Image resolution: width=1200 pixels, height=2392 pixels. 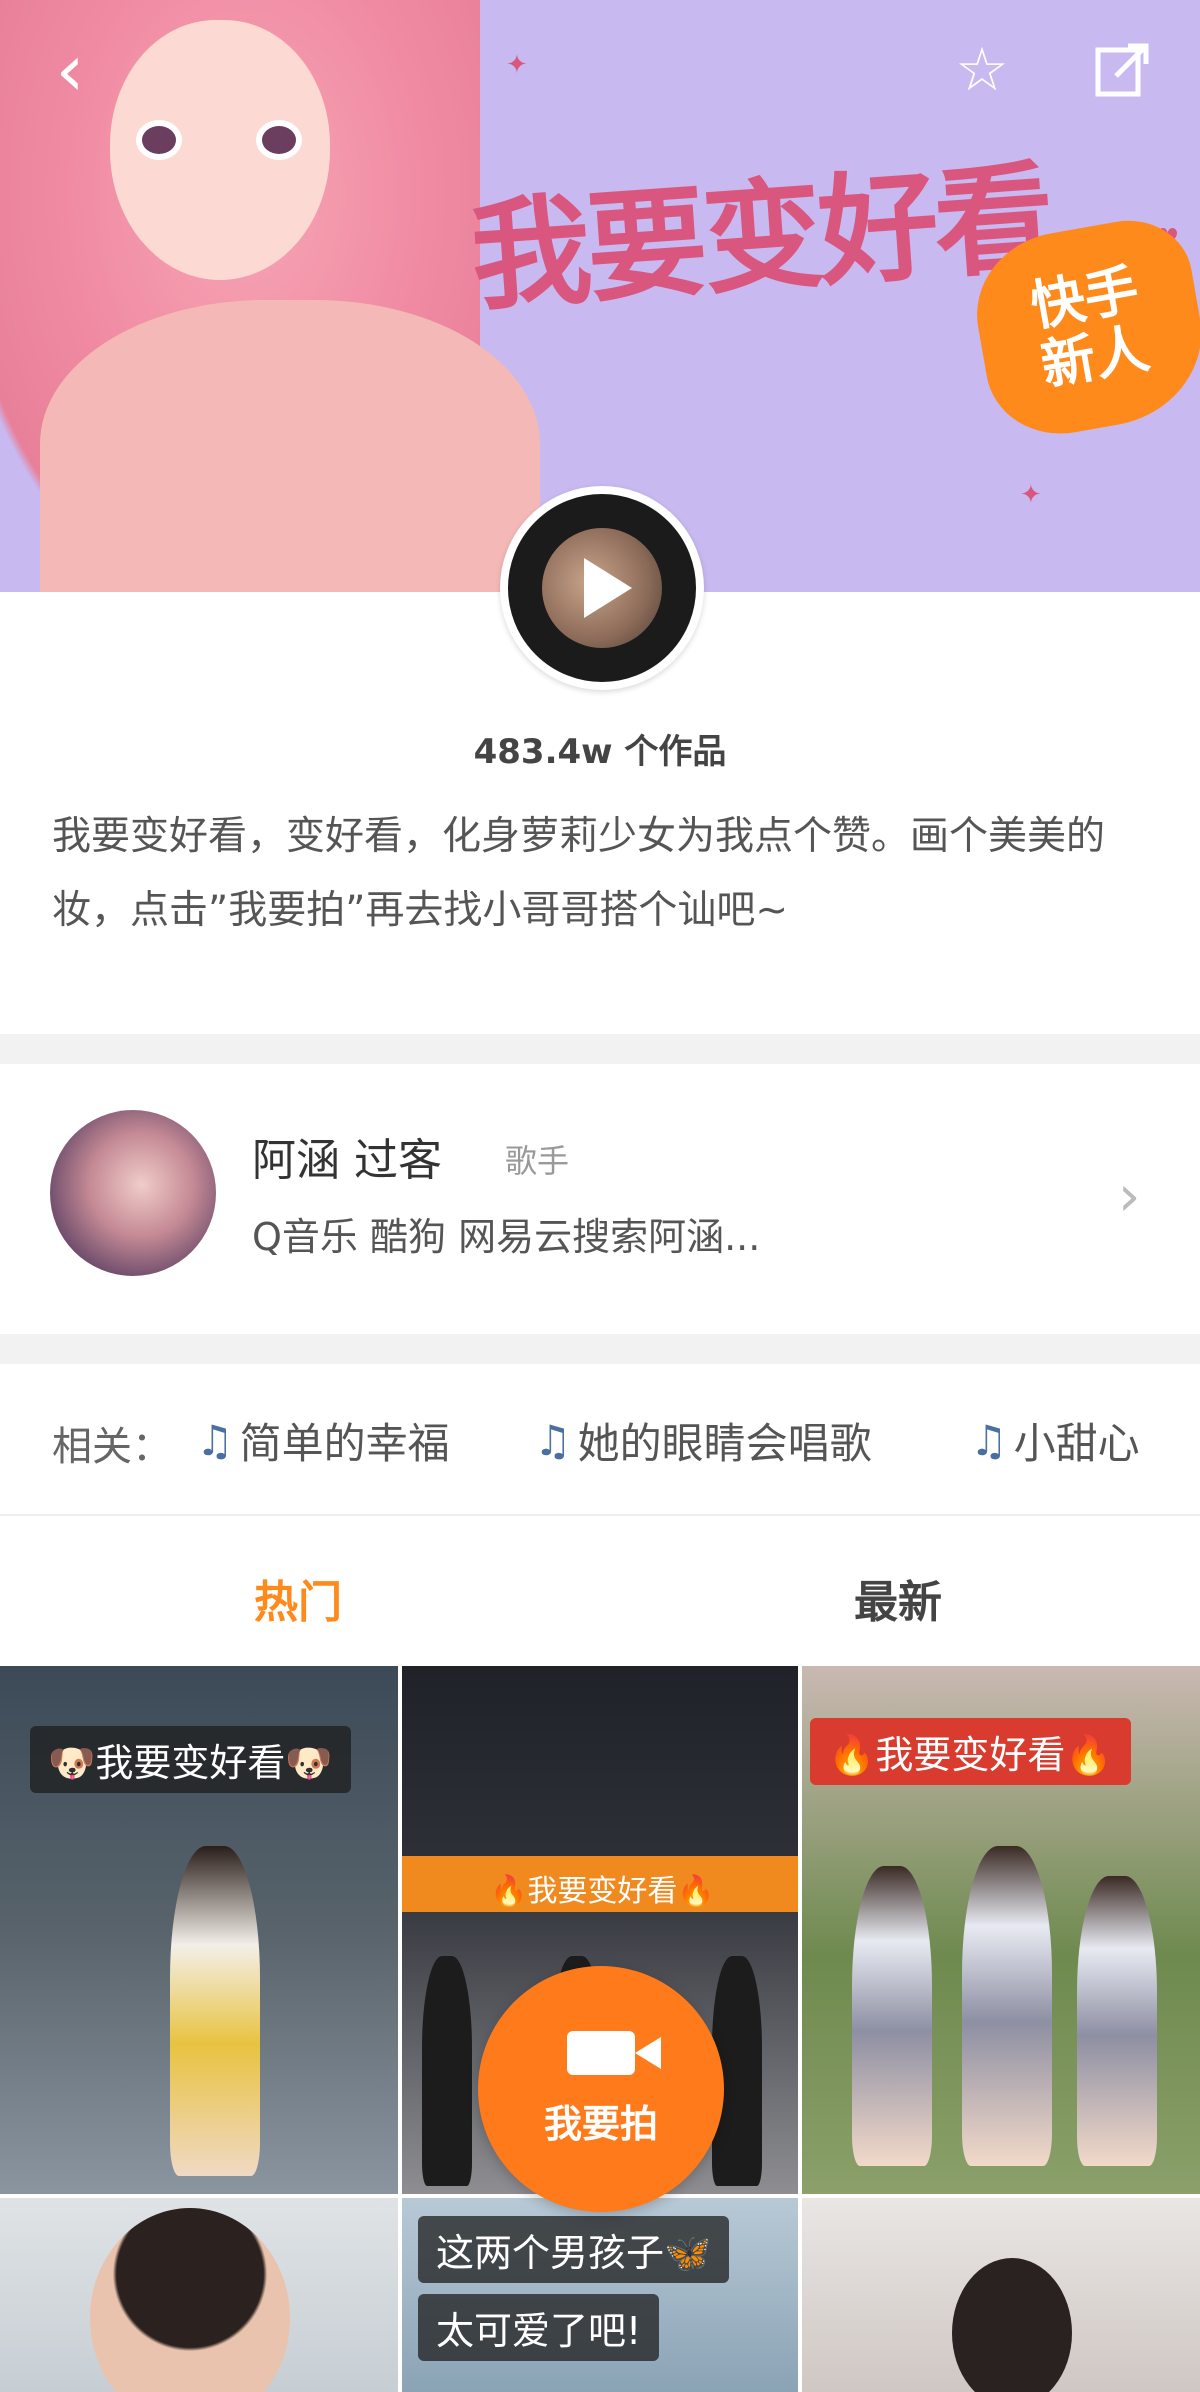 I want to click on favorite-button: ☆, so click(x=982, y=70).